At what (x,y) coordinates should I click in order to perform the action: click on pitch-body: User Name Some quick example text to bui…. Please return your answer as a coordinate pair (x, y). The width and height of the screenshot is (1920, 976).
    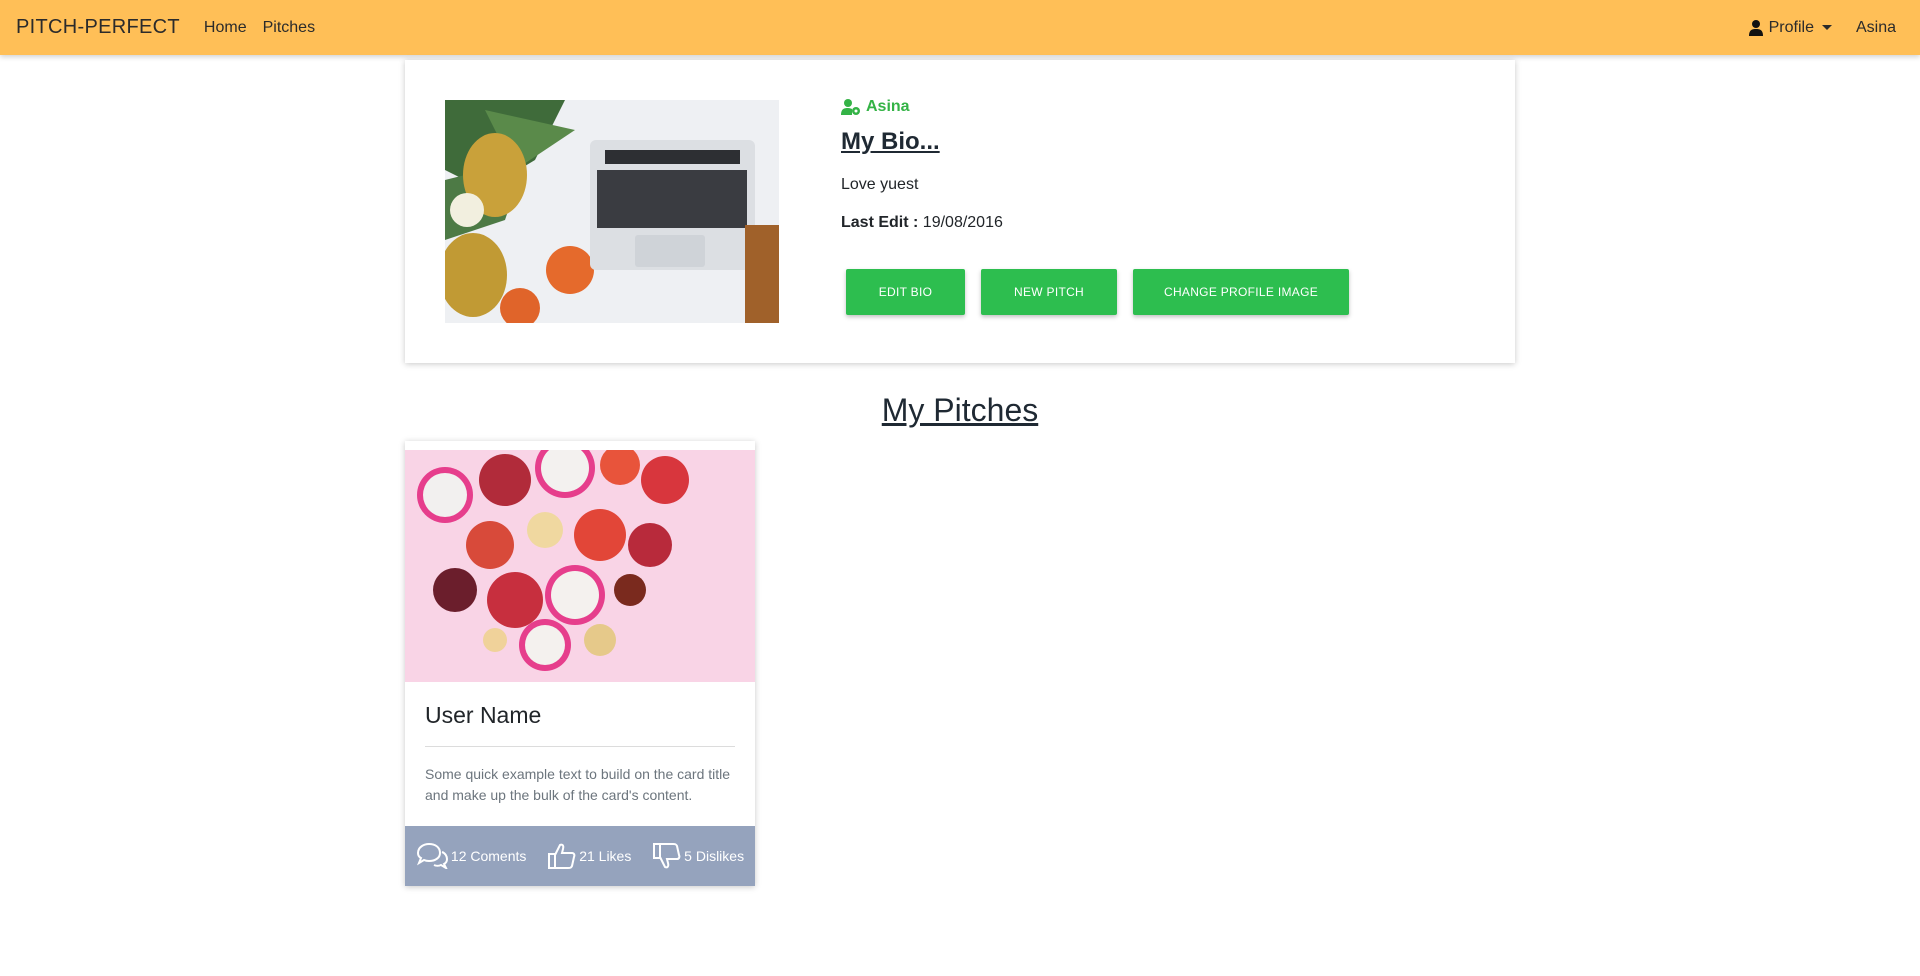
    Looking at the image, I should click on (580, 754).